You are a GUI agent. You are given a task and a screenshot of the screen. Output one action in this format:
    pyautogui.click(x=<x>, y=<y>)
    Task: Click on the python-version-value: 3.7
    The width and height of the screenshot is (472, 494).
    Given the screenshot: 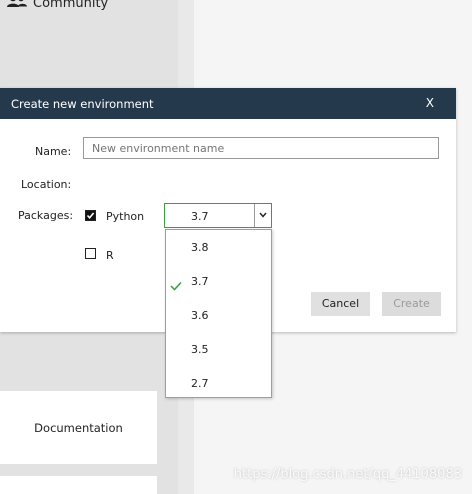 What is the action you would take?
    pyautogui.click(x=200, y=216)
    